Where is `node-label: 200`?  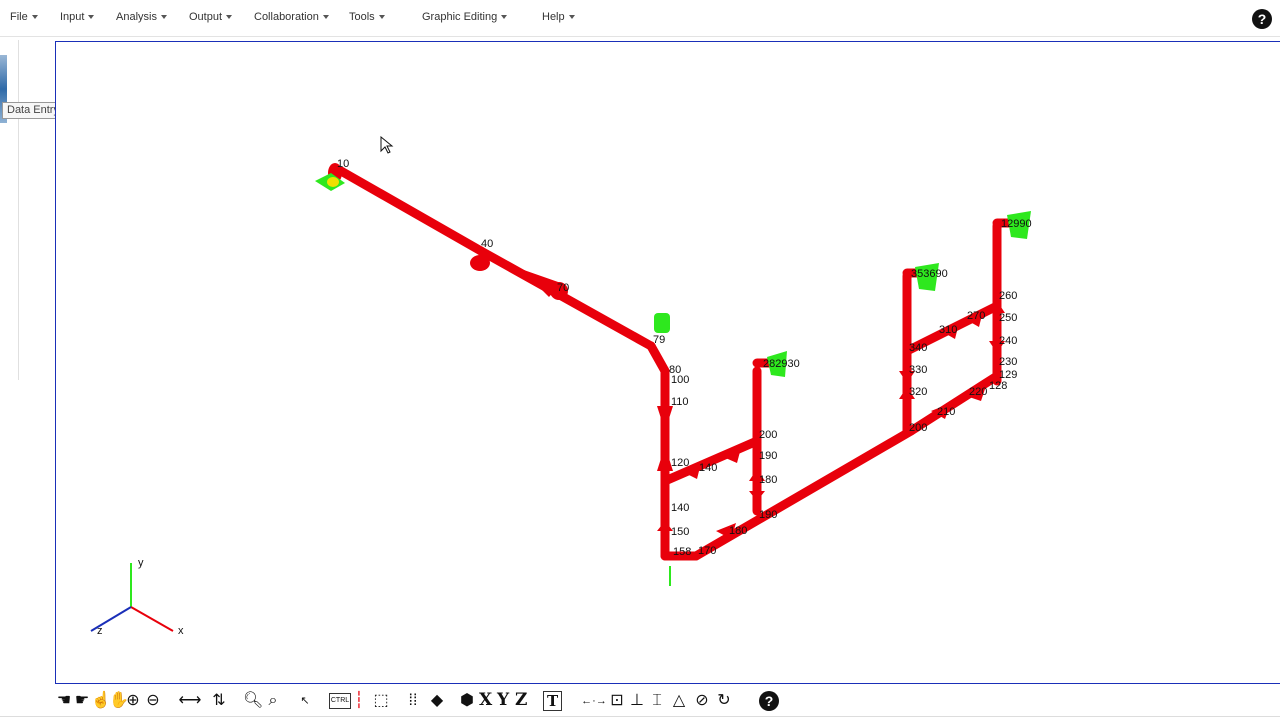 node-label: 200 is located at coordinates (918, 428).